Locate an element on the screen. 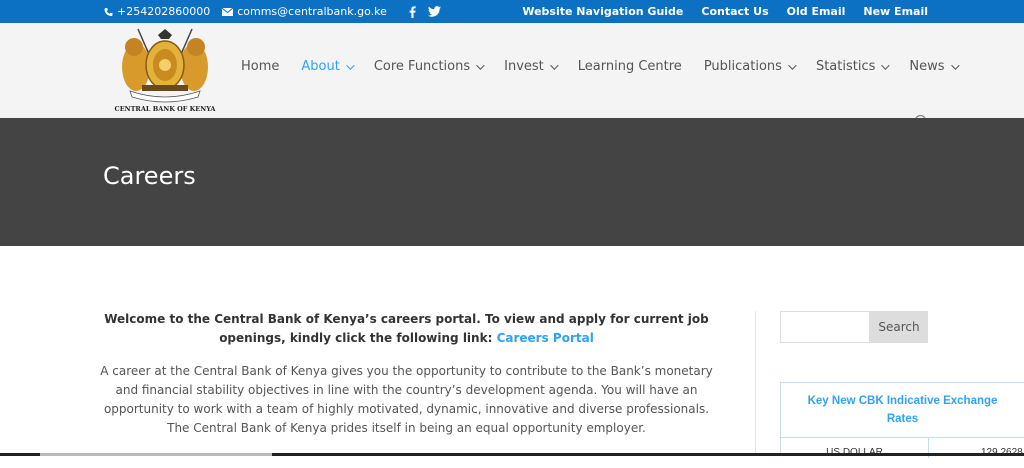 This screenshot has width=1024, height=468. email-contact: comms@centralbank.go.ke is located at coordinates (304, 11).